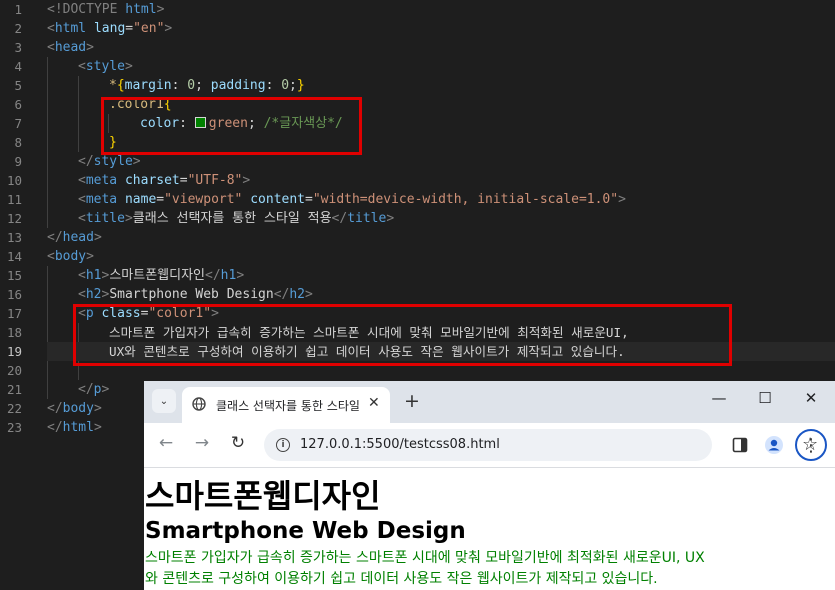 The height and width of the screenshot is (590, 835). I want to click on highlight-box-paragraph, so click(402, 335).